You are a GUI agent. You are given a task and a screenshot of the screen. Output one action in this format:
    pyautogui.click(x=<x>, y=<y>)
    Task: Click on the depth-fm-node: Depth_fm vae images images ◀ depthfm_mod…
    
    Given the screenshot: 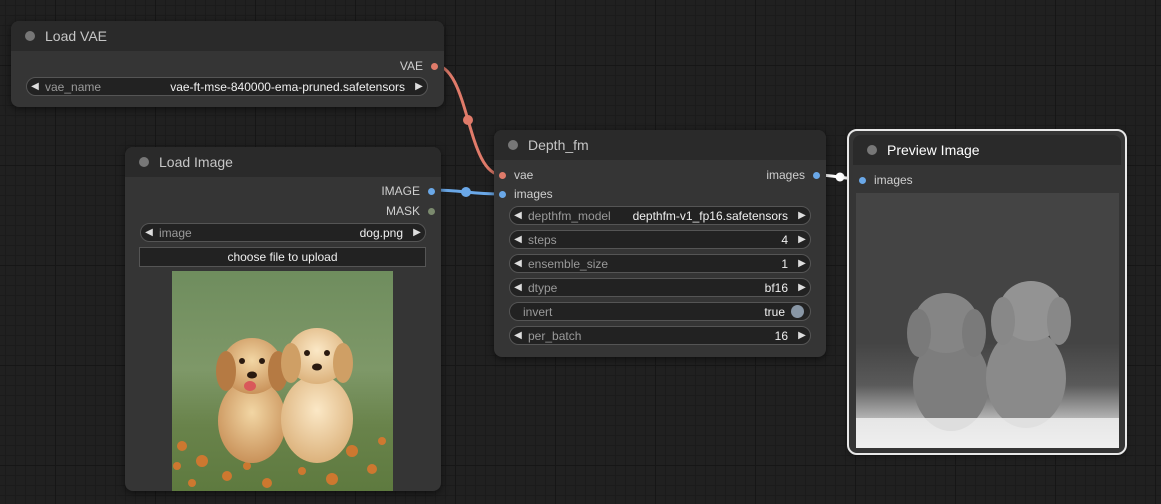 What is the action you would take?
    pyautogui.click(x=660, y=243)
    